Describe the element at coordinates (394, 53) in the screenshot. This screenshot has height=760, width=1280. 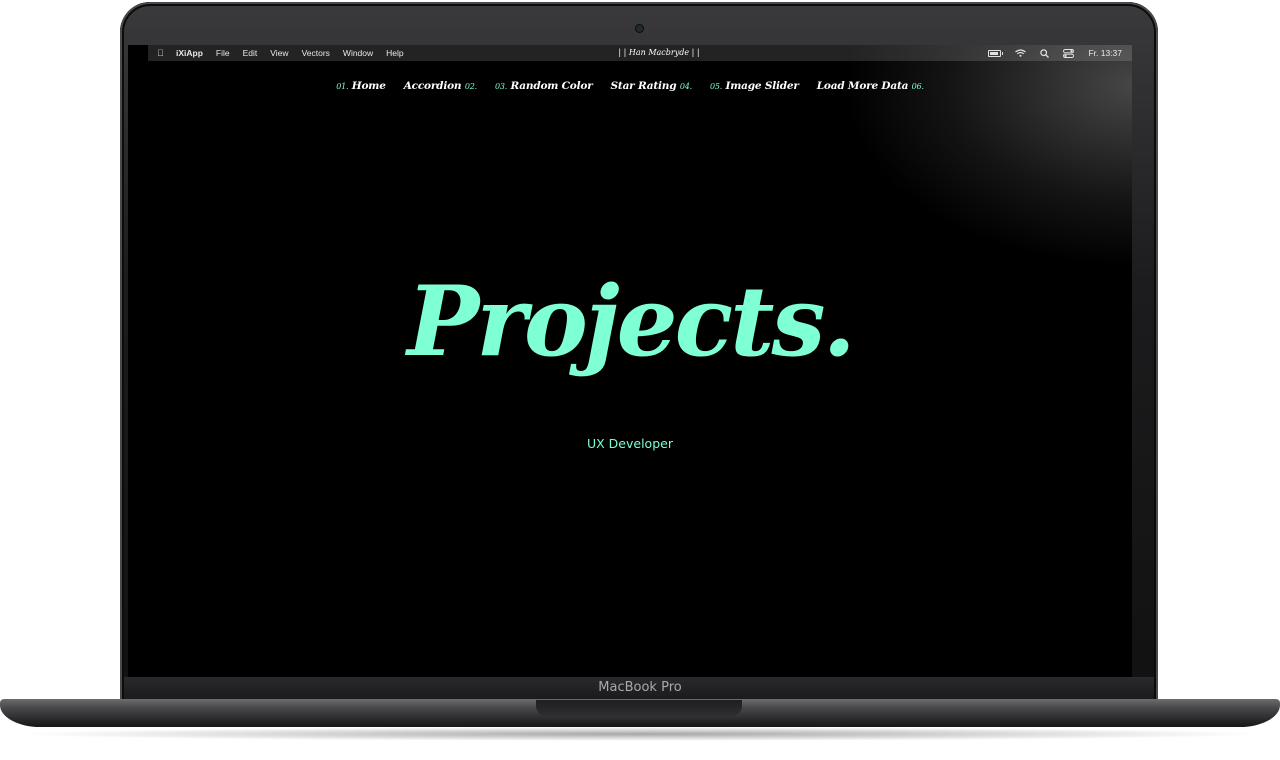
I see `menu-help: Help` at that location.